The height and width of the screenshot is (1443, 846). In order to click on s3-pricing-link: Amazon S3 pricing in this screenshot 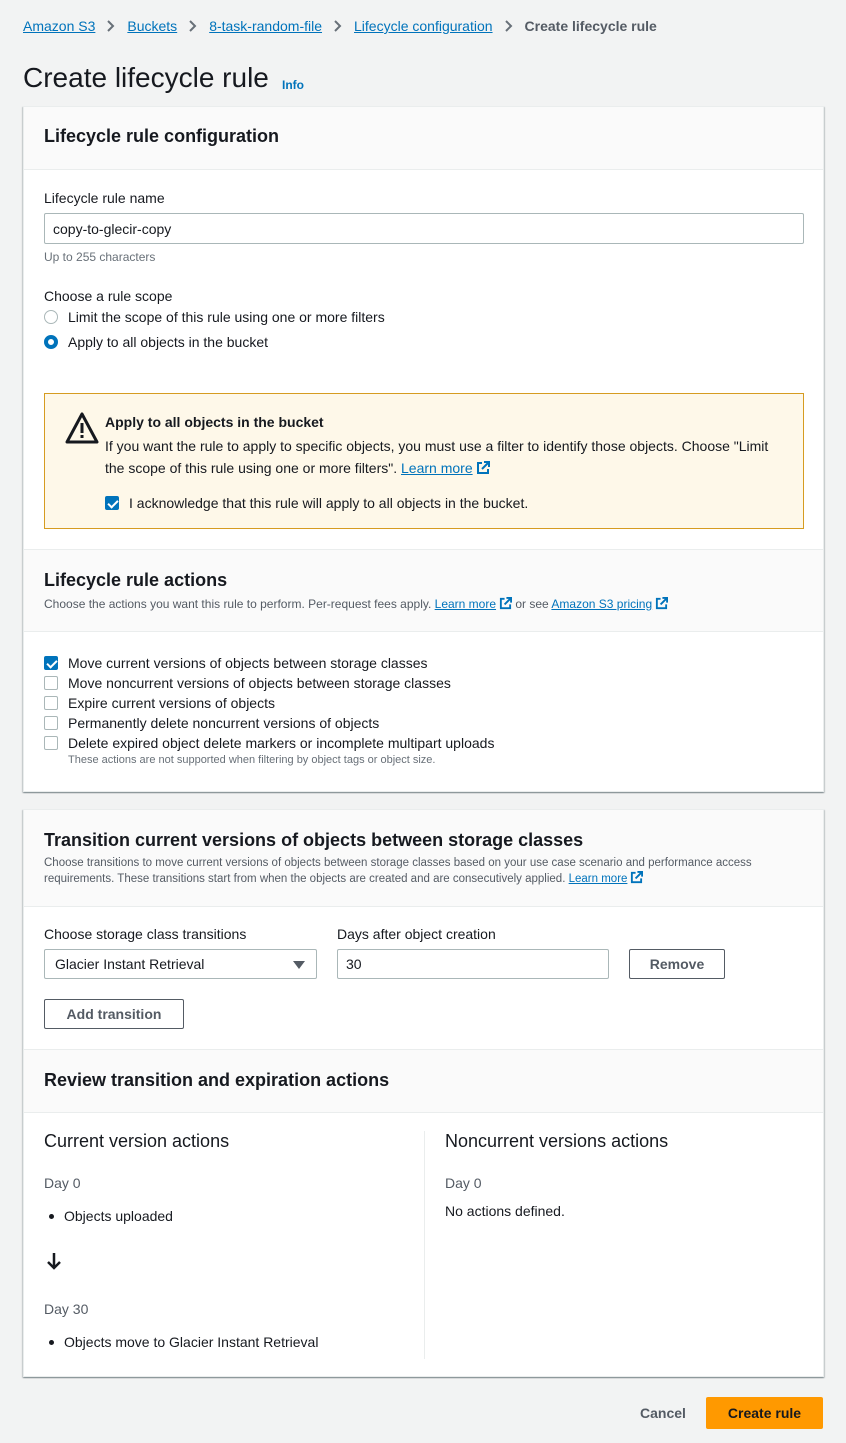, I will do `click(601, 604)`.